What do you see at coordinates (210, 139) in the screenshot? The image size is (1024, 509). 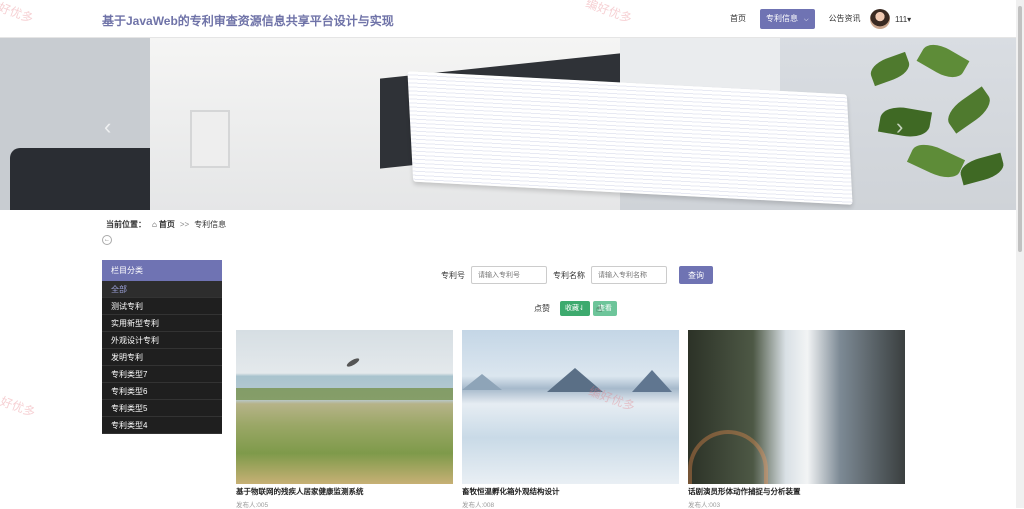 I see `banner-printer-panel` at bounding box center [210, 139].